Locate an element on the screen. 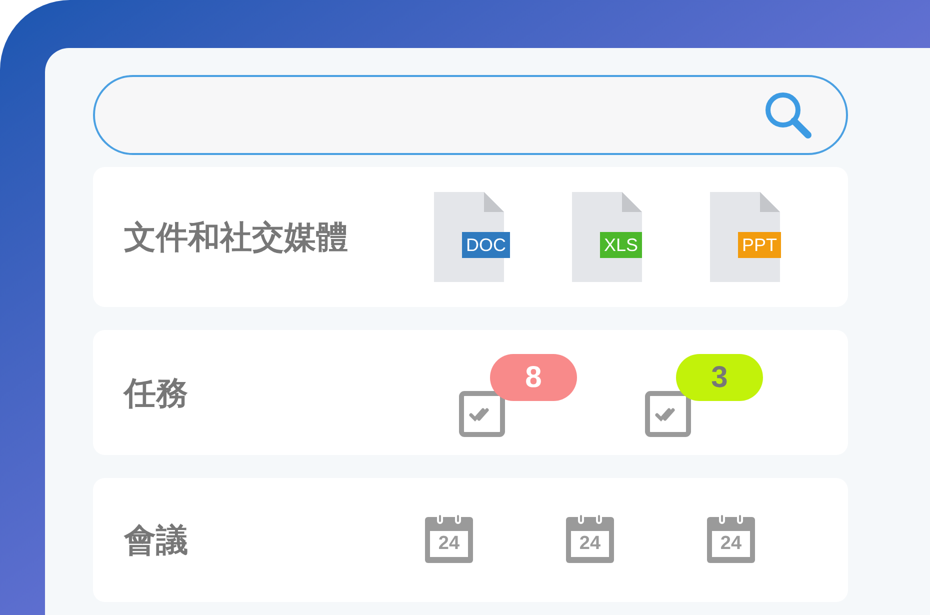 The image size is (930, 615). count-badge: 8 is located at coordinates (533, 377).